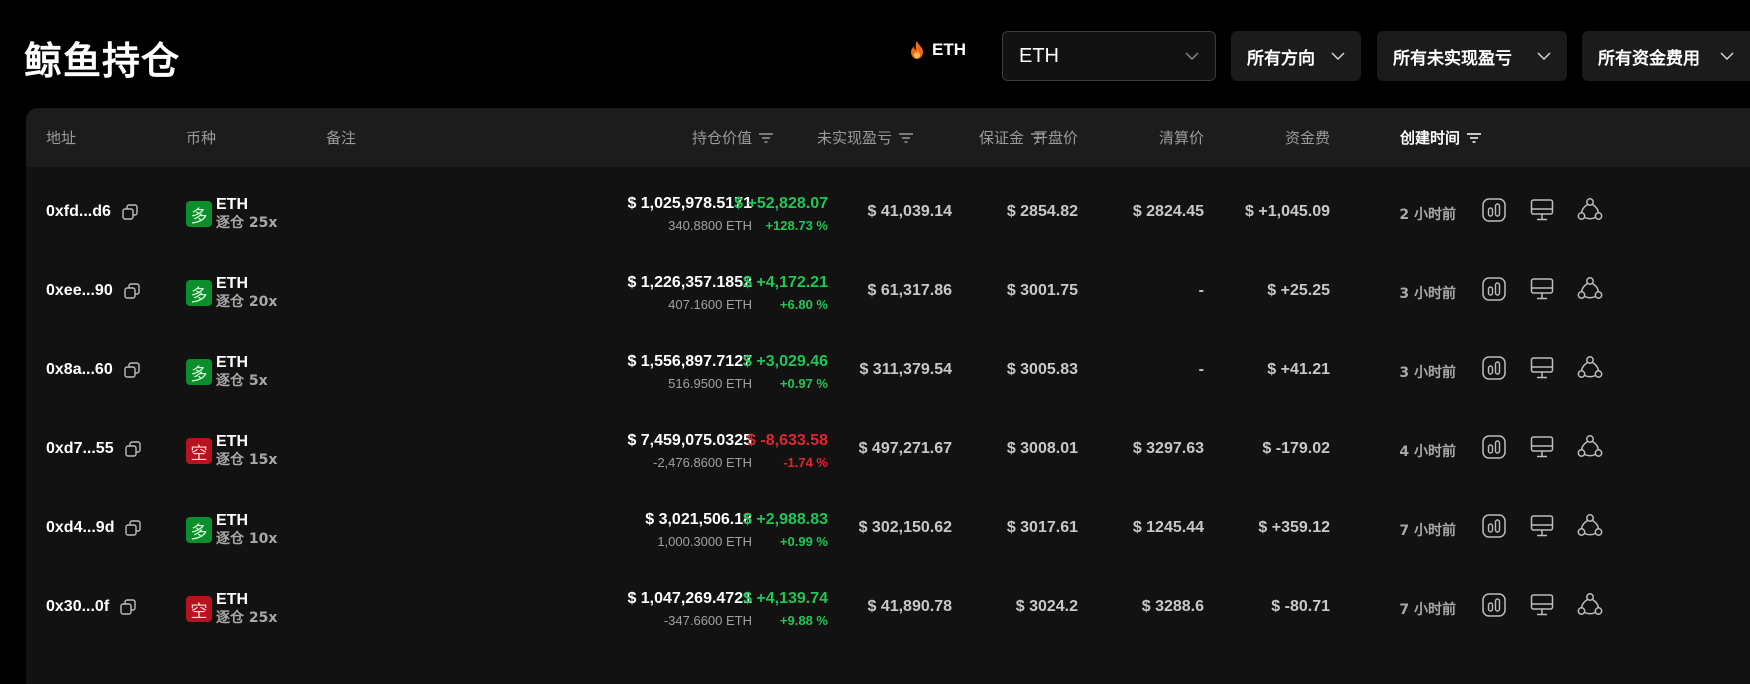  What do you see at coordinates (1168, 448) in the screenshot?
I see `liq-price-value: $ 3297.63` at bounding box center [1168, 448].